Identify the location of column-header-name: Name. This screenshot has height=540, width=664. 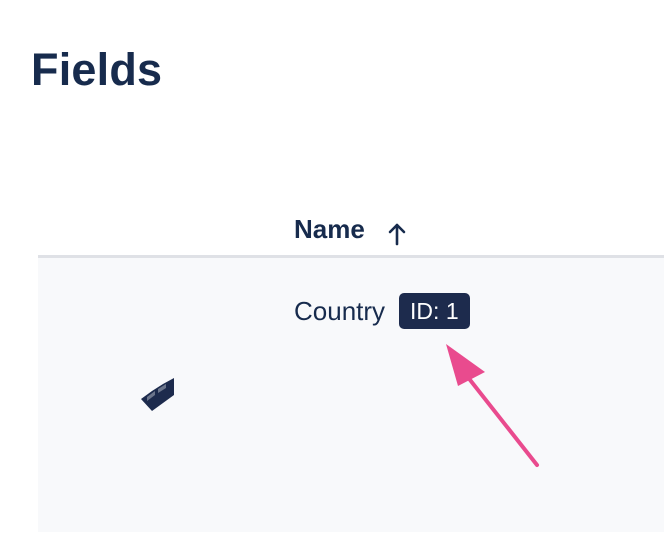
(351, 229).